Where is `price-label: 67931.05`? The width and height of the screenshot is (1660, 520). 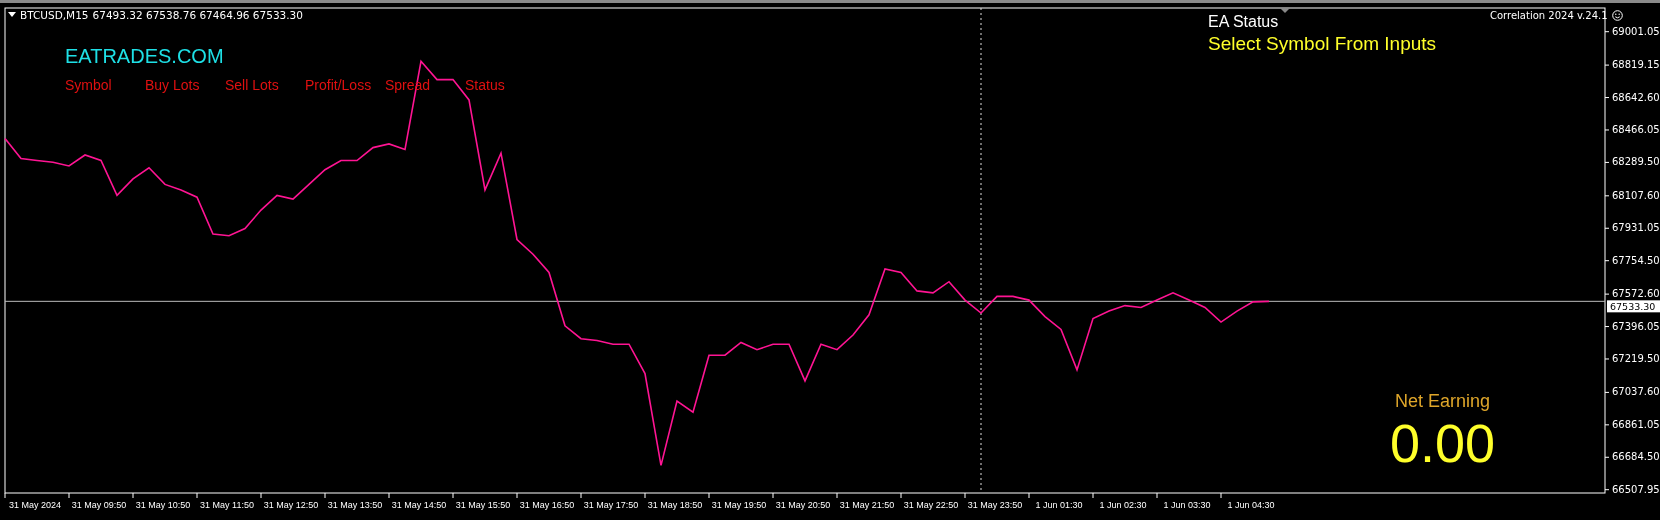
price-label: 67931.05 is located at coordinates (1636, 228).